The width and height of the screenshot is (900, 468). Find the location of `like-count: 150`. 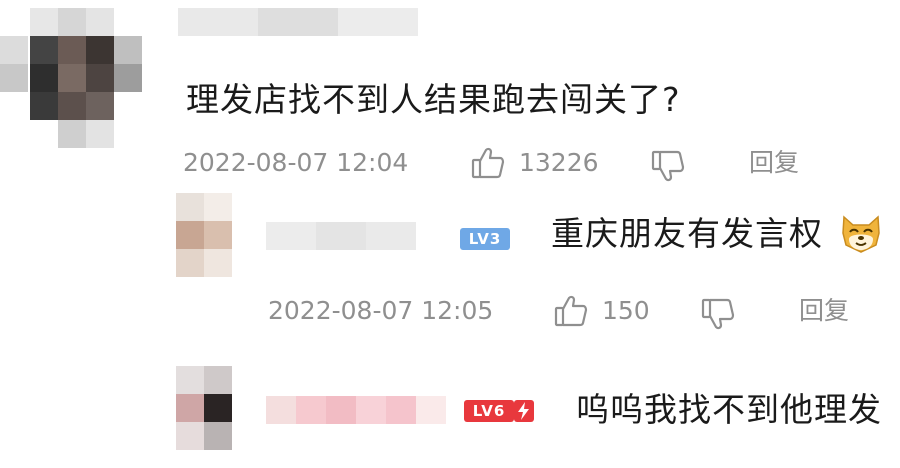

like-count: 150 is located at coordinates (626, 310).